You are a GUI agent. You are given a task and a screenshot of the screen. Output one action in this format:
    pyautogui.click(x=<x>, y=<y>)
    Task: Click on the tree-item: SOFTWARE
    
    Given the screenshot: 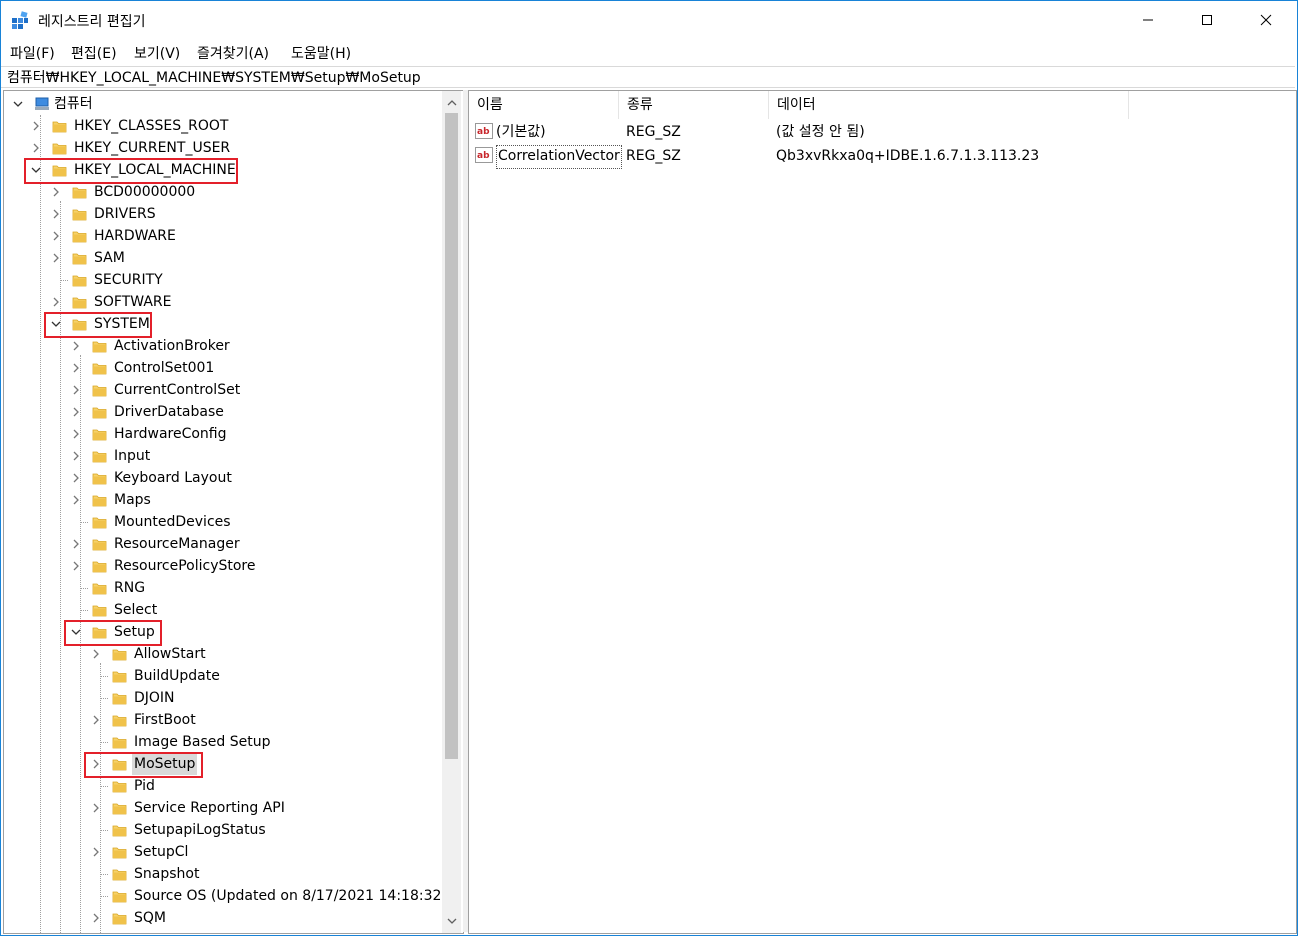 What is the action you would take?
    pyautogui.click(x=222, y=302)
    